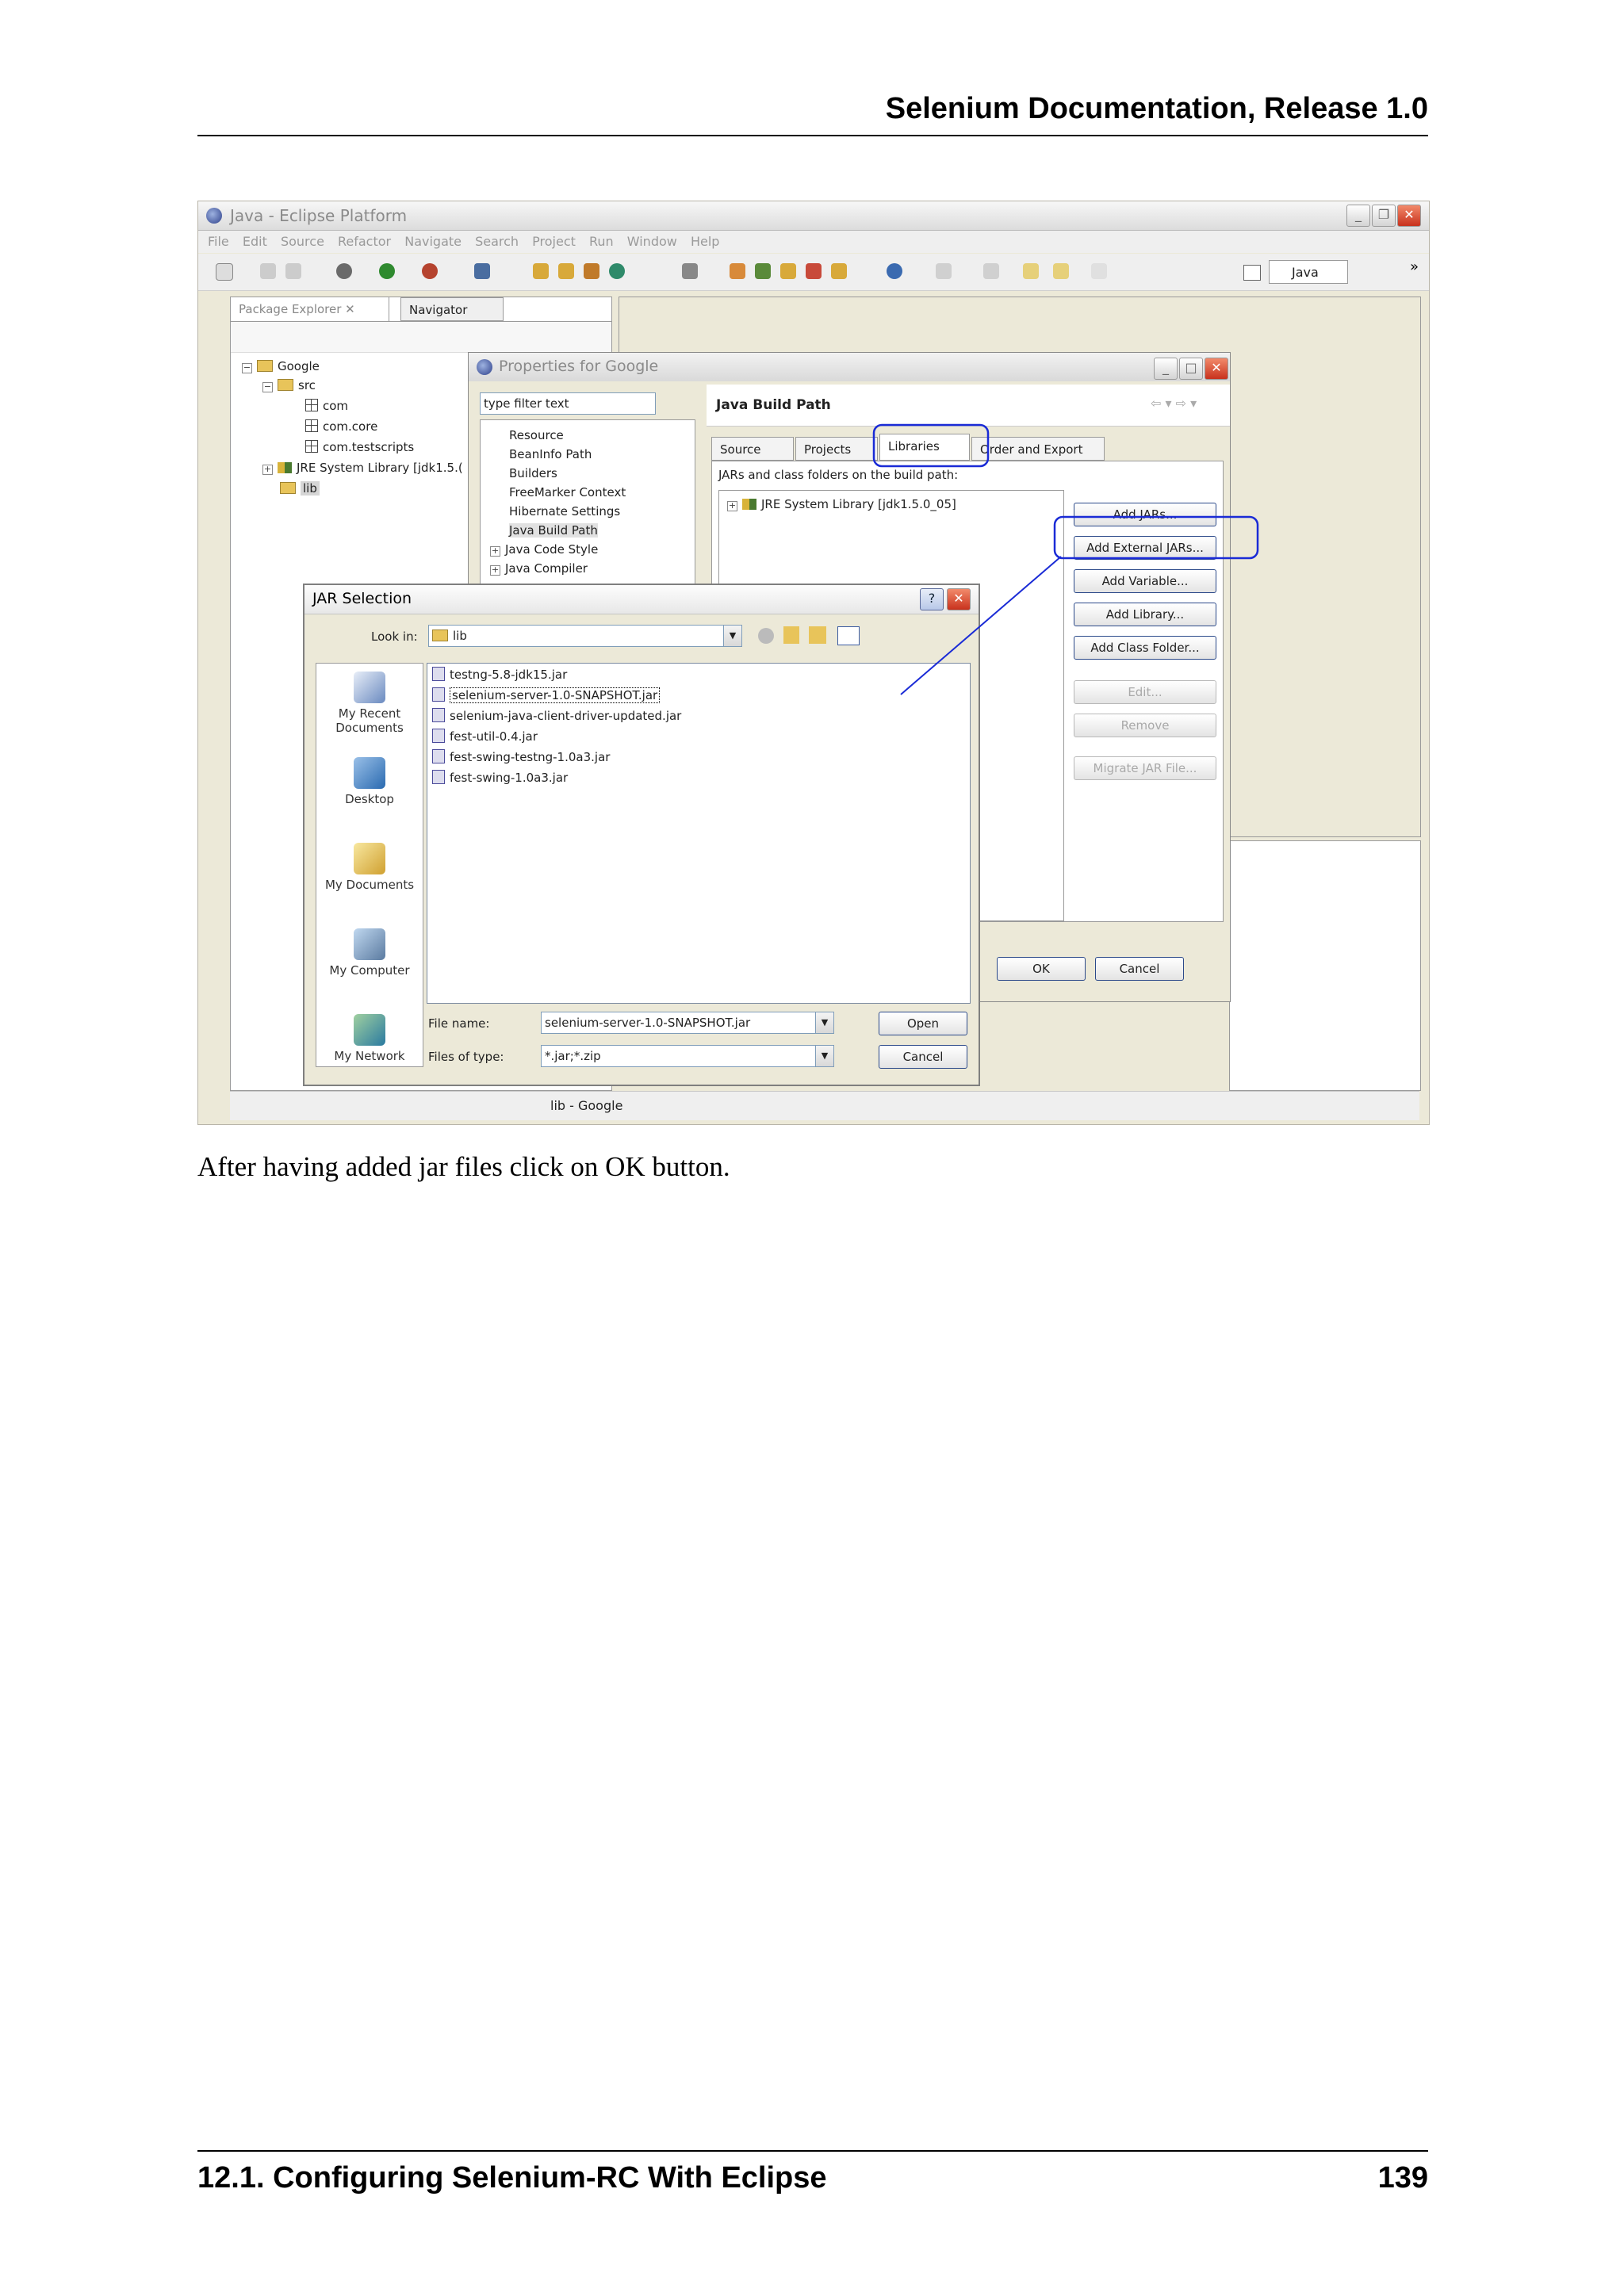  I want to click on annotation-overlay, so click(1065, 559).